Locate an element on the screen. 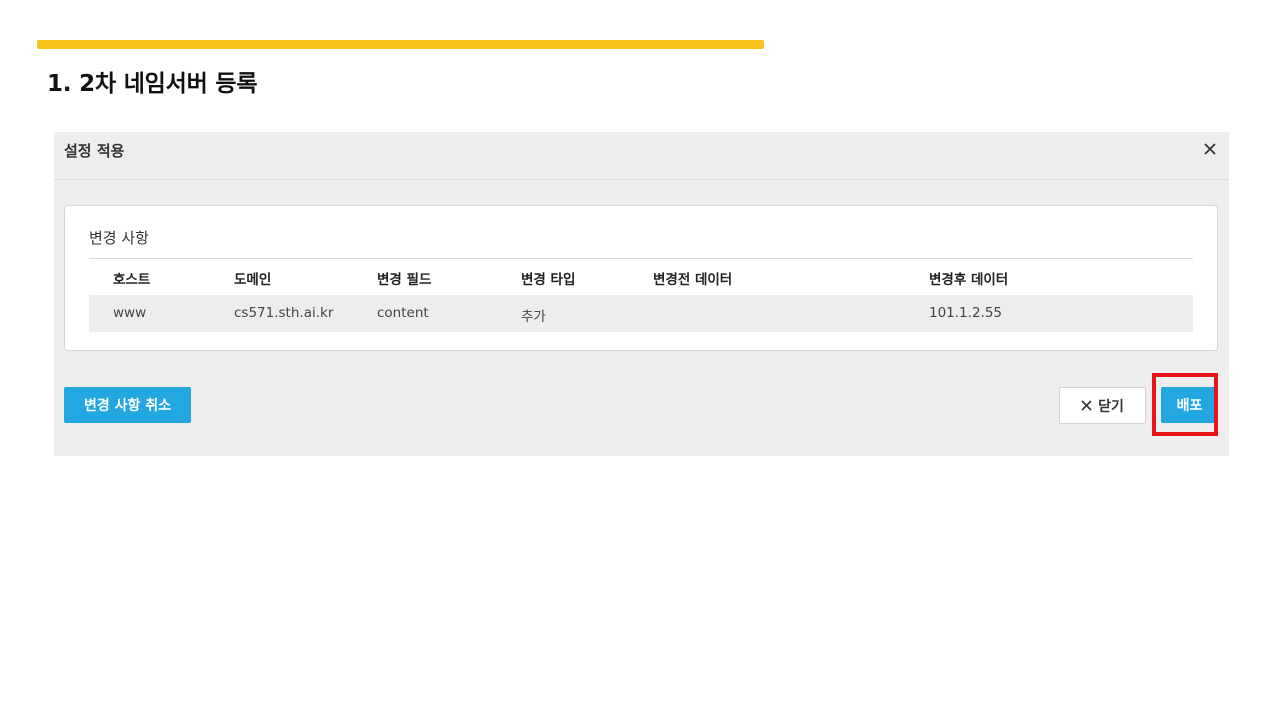 The width and height of the screenshot is (1280, 720). close-button: 닫기 is located at coordinates (1102, 405).